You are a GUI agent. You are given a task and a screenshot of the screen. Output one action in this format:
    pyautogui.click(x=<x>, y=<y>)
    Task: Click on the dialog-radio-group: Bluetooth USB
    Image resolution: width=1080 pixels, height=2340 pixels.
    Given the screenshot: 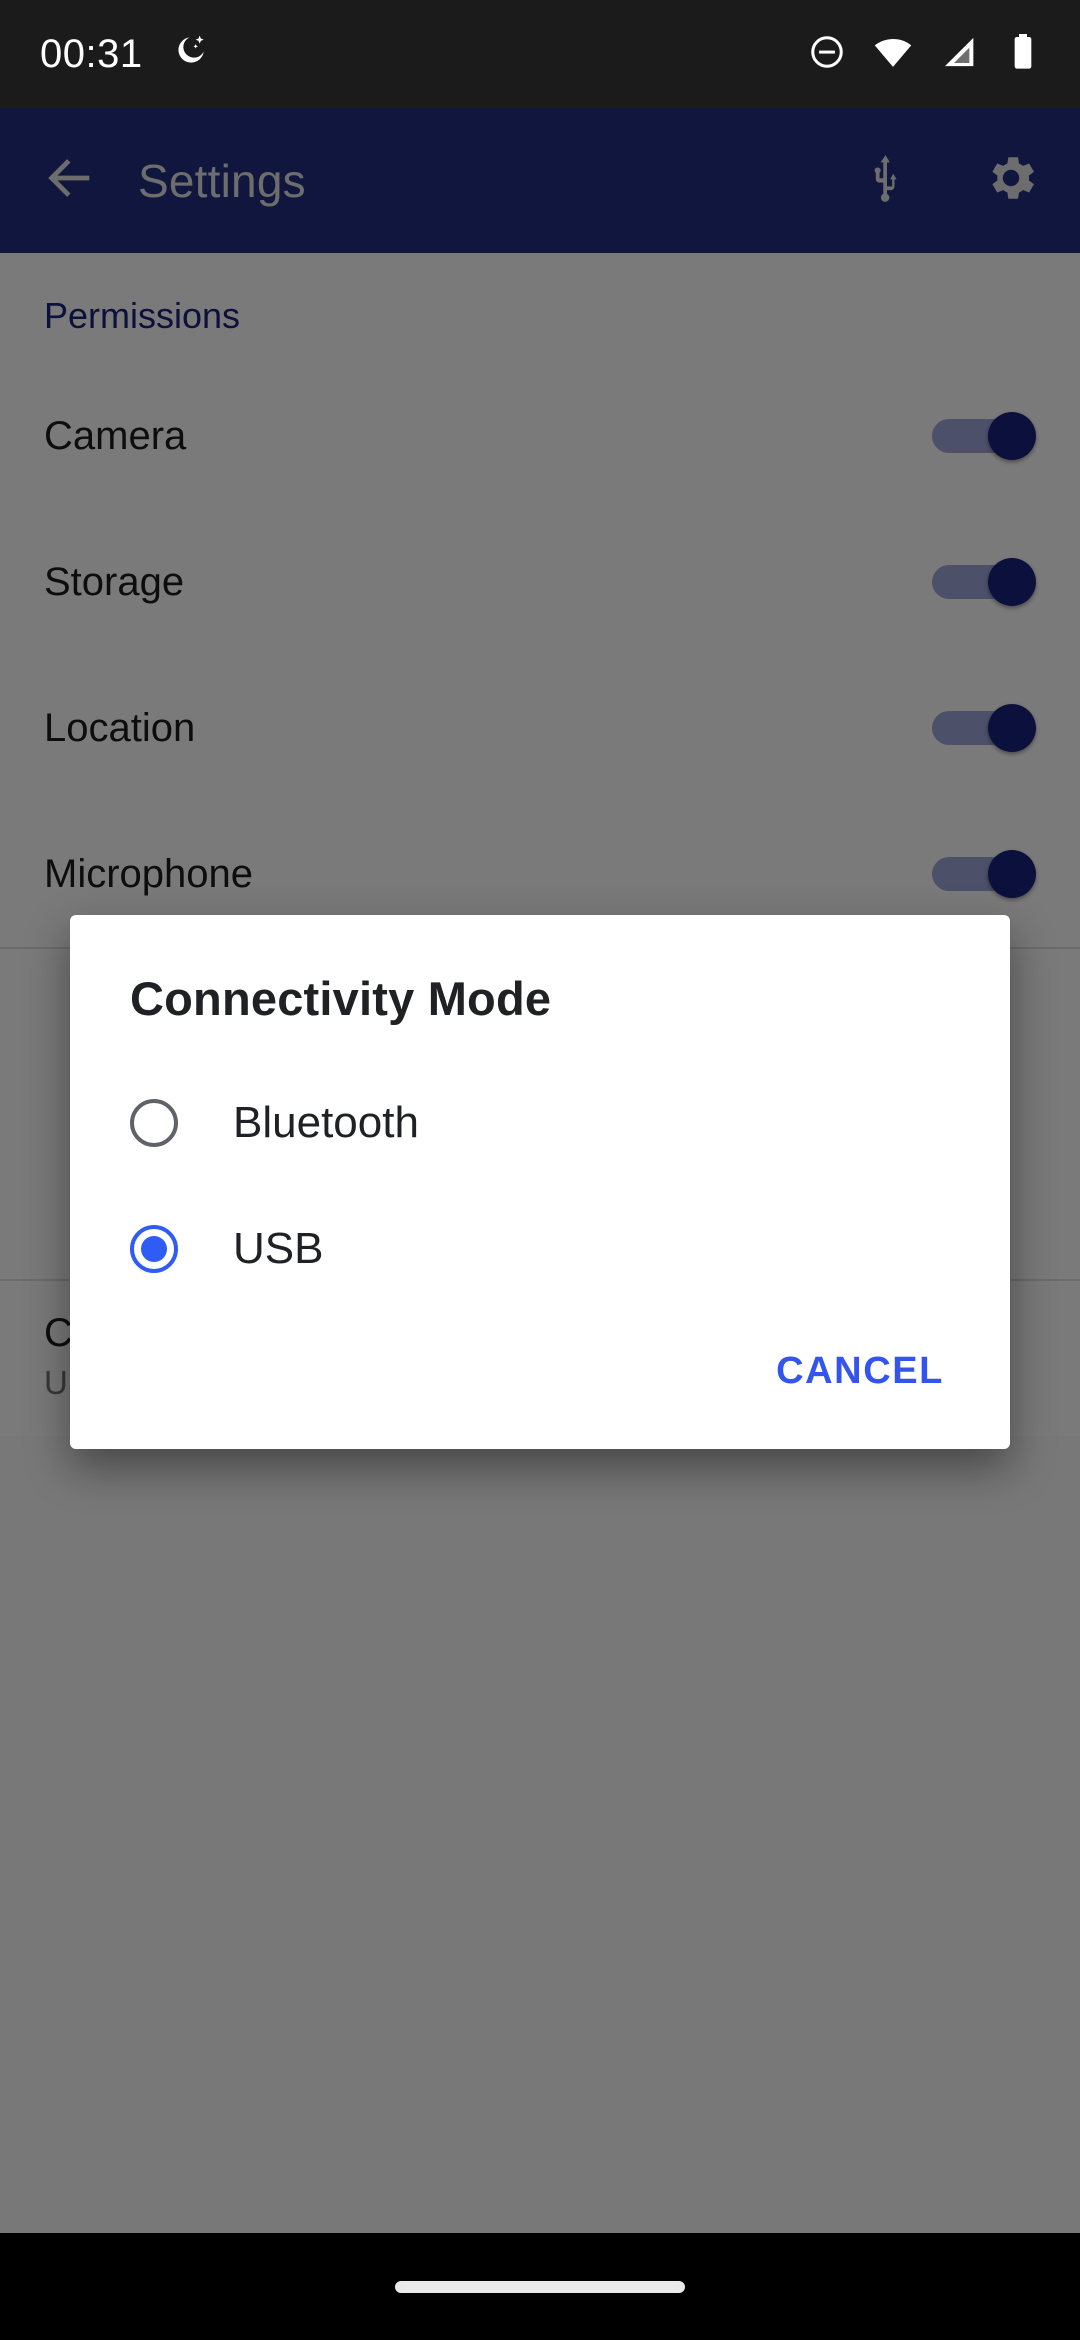 What is the action you would take?
    pyautogui.click(x=540, y=1174)
    